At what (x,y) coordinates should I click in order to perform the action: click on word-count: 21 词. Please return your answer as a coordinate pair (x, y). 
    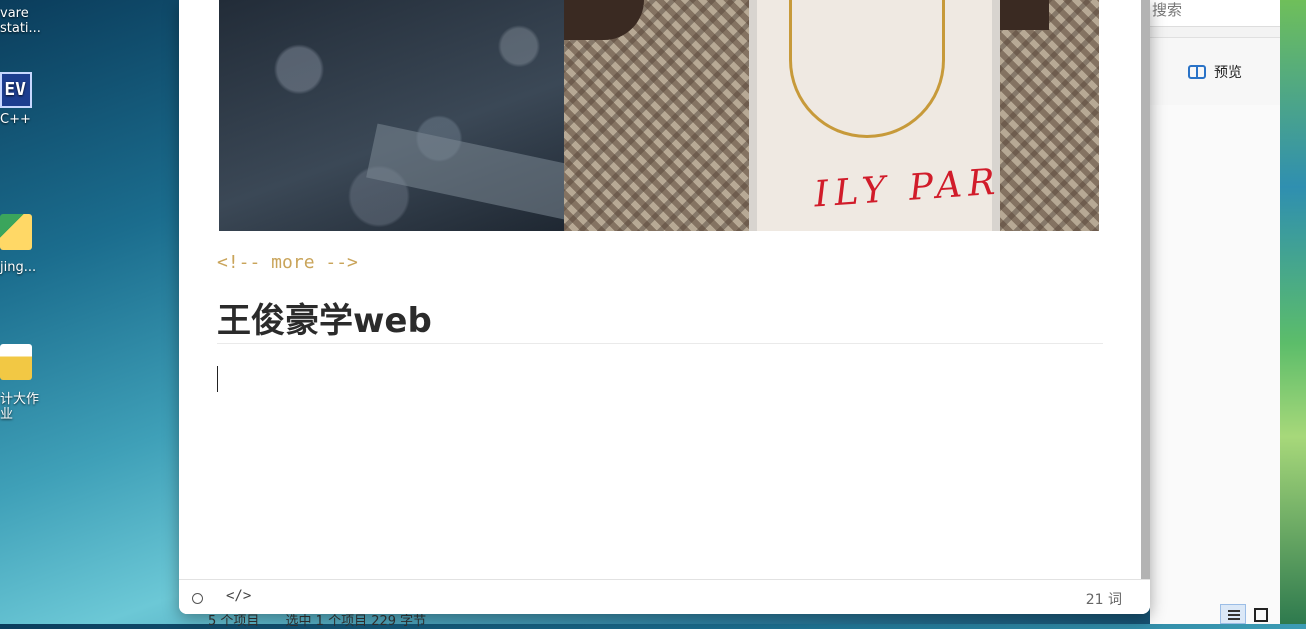
    Looking at the image, I should click on (1104, 599).